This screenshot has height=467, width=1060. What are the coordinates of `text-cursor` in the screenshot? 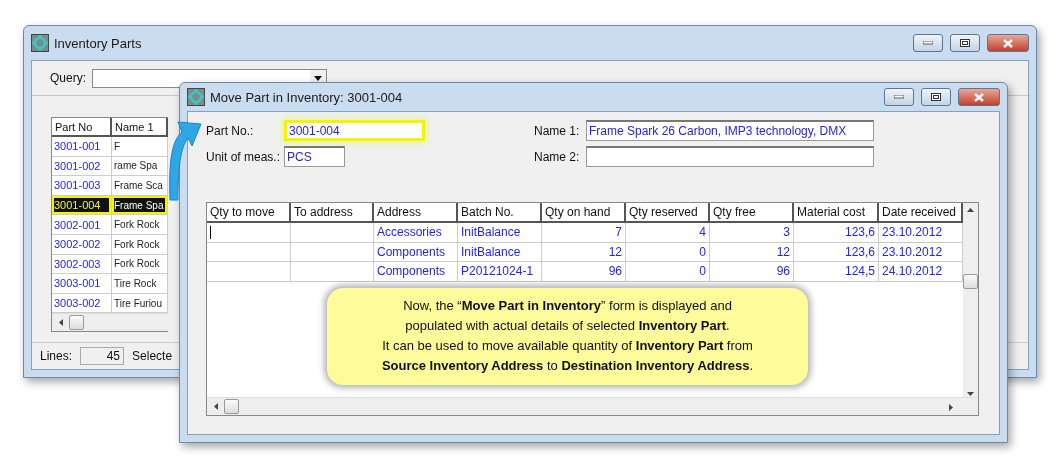 It's located at (210, 232).